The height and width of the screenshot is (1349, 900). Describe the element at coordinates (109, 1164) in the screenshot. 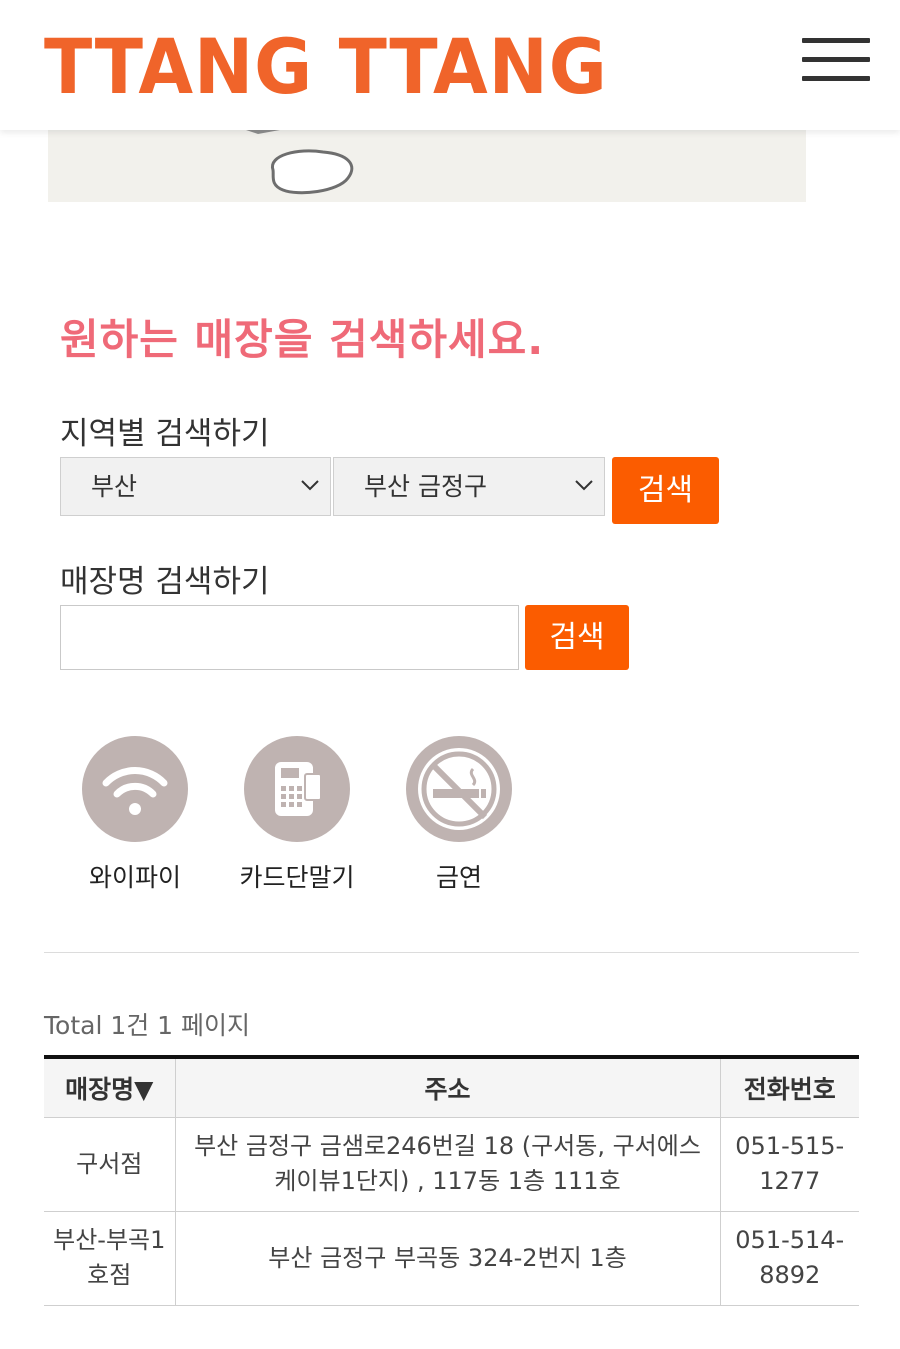

I see `store-name-cell: 구서점` at that location.